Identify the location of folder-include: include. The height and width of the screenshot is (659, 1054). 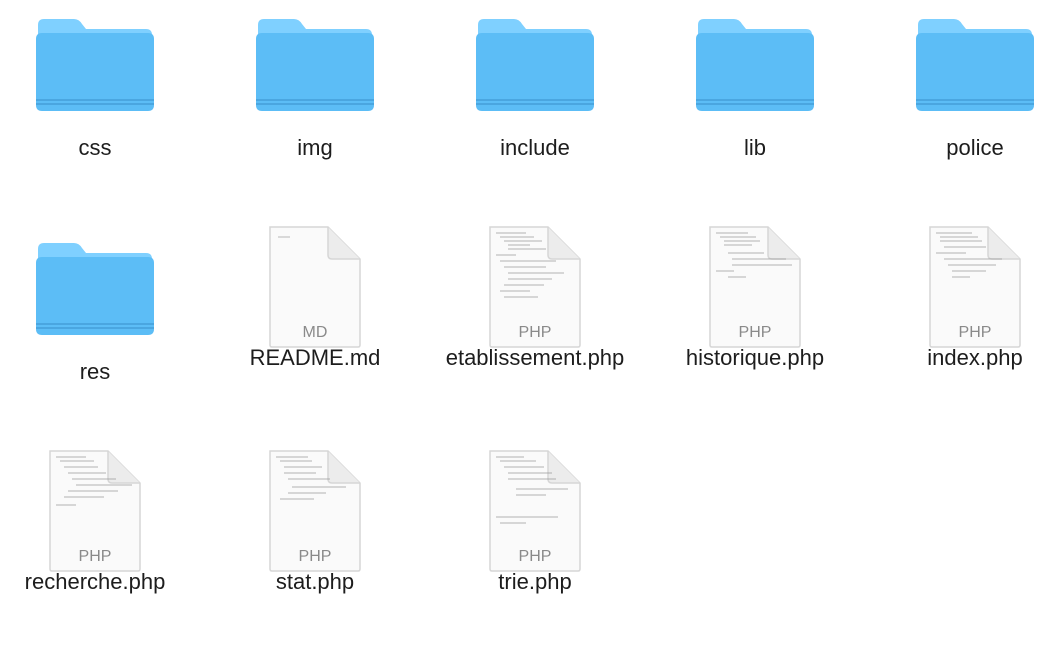
(535, 115).